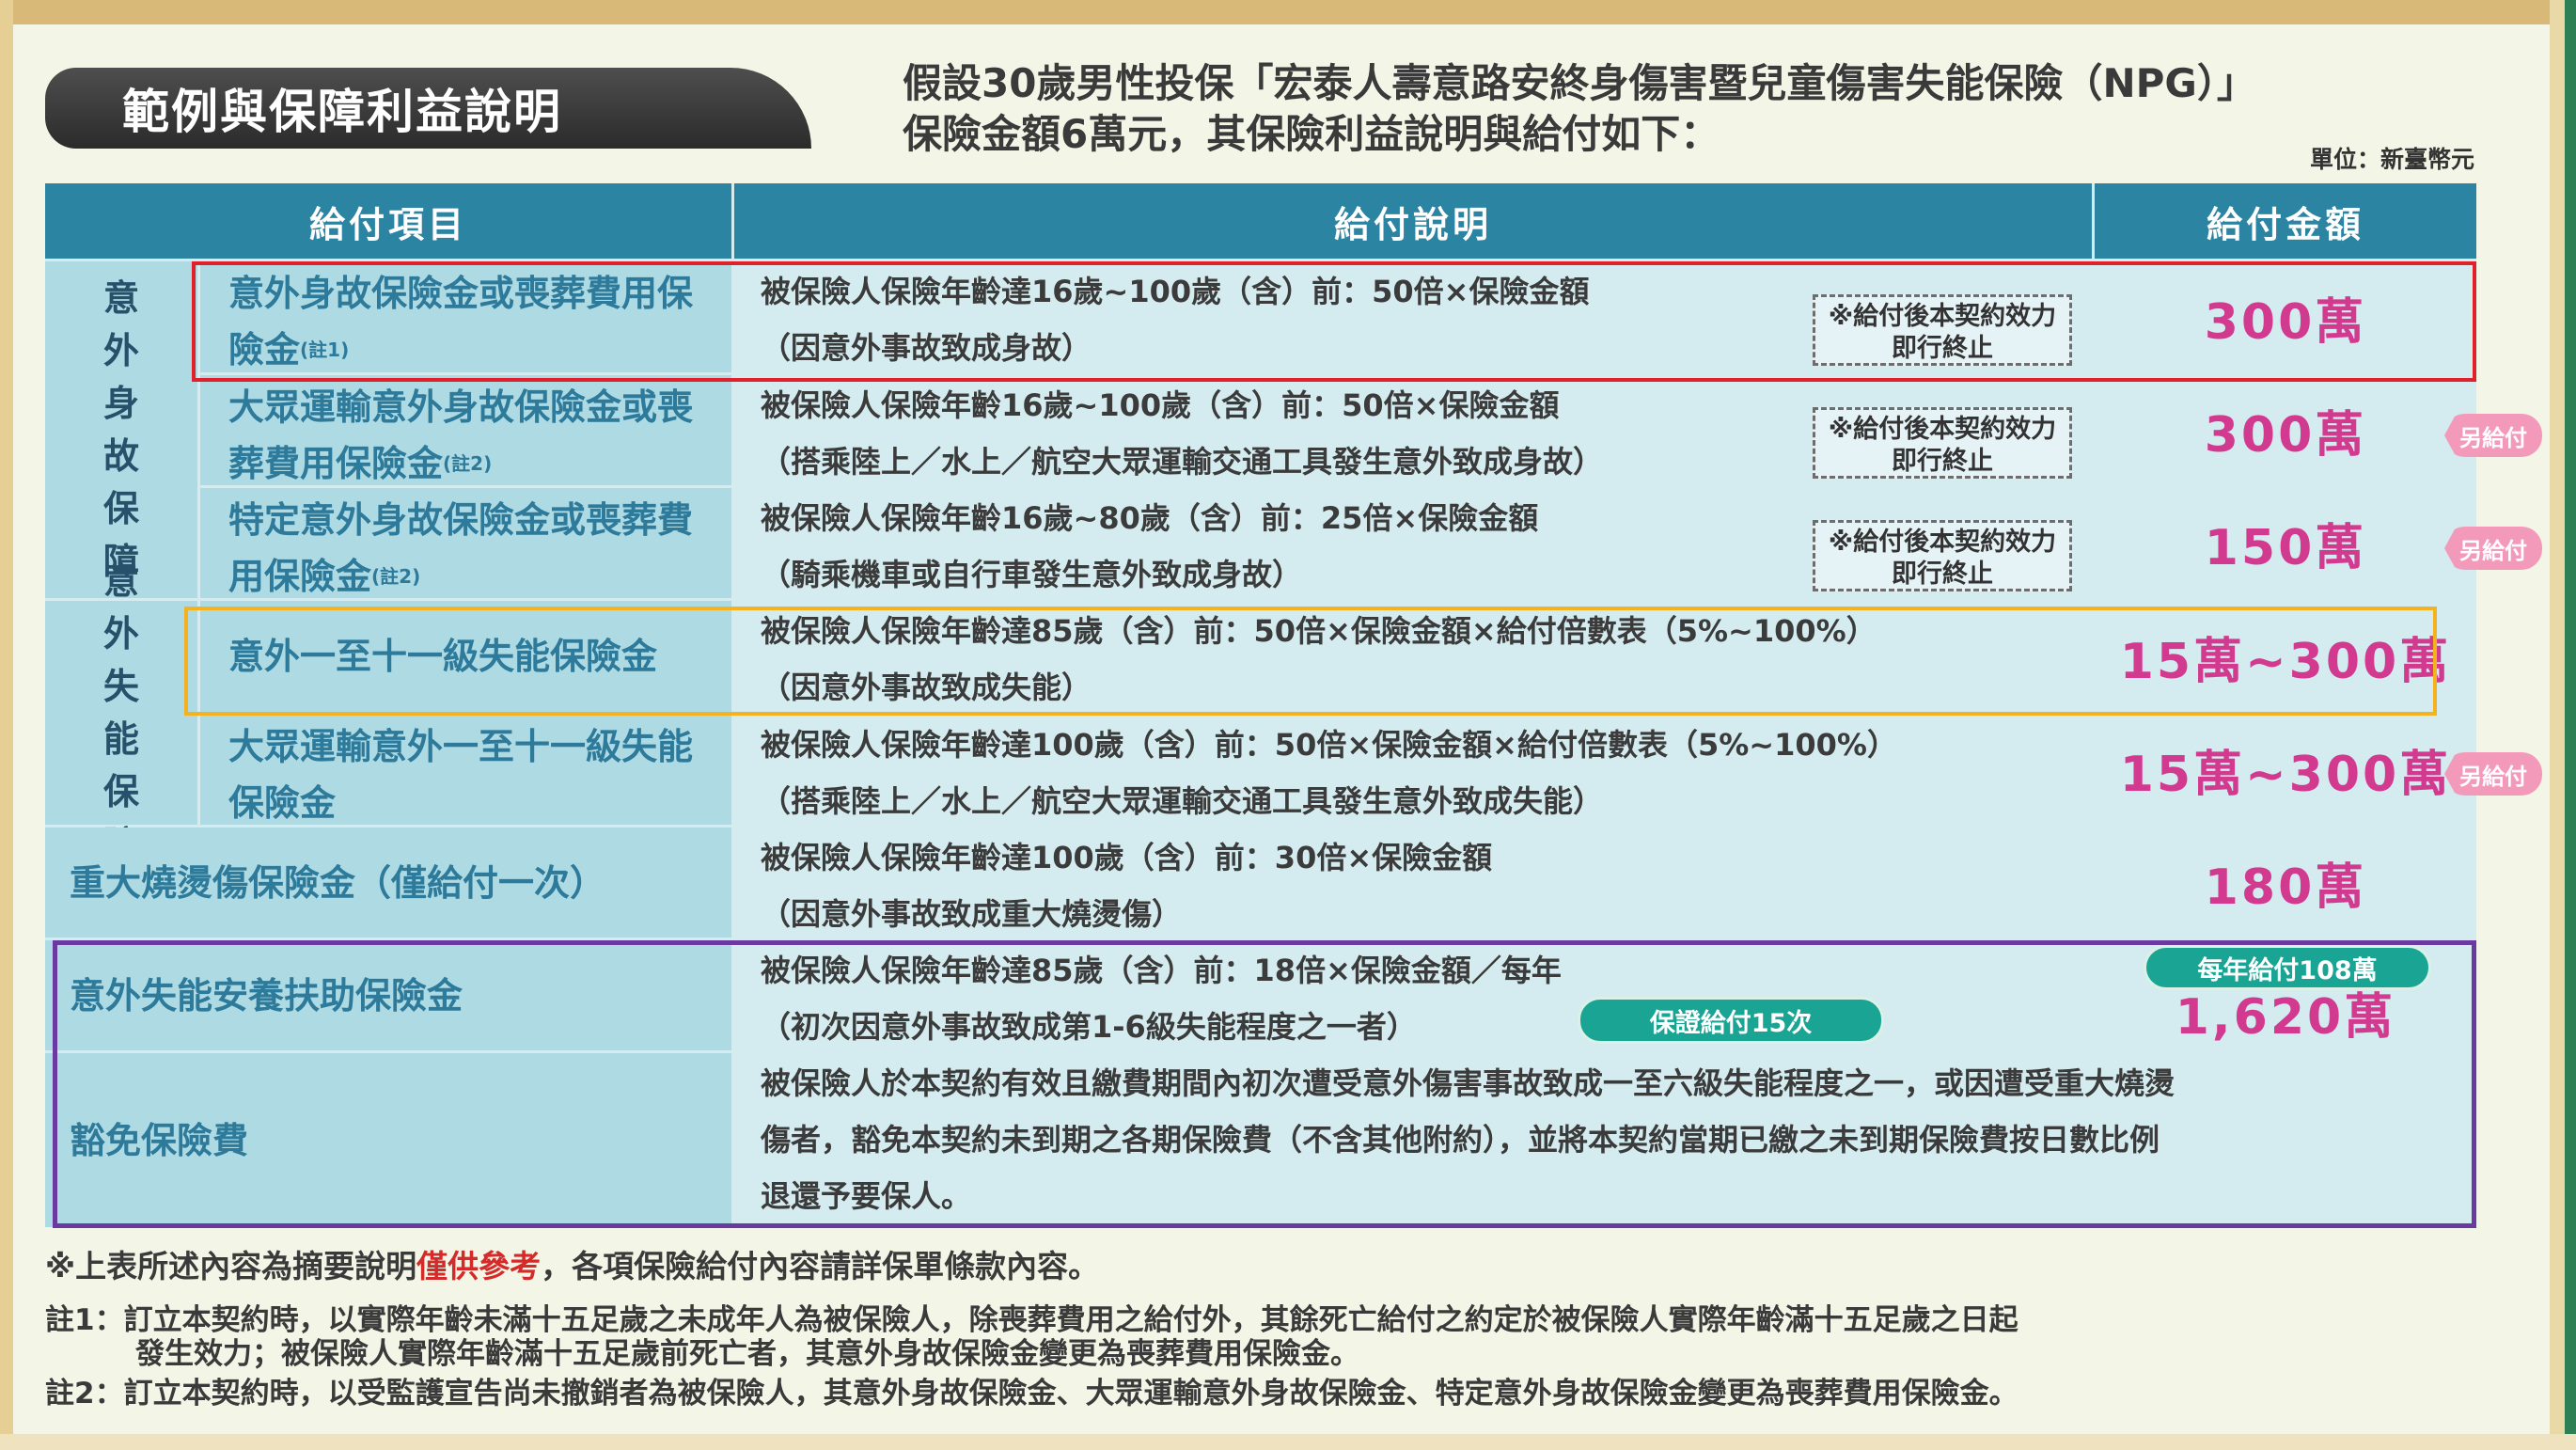 The width and height of the screenshot is (2576, 1450). Describe the element at coordinates (2286, 882) in the screenshot. I see `row-5-amount: 180萬` at that location.